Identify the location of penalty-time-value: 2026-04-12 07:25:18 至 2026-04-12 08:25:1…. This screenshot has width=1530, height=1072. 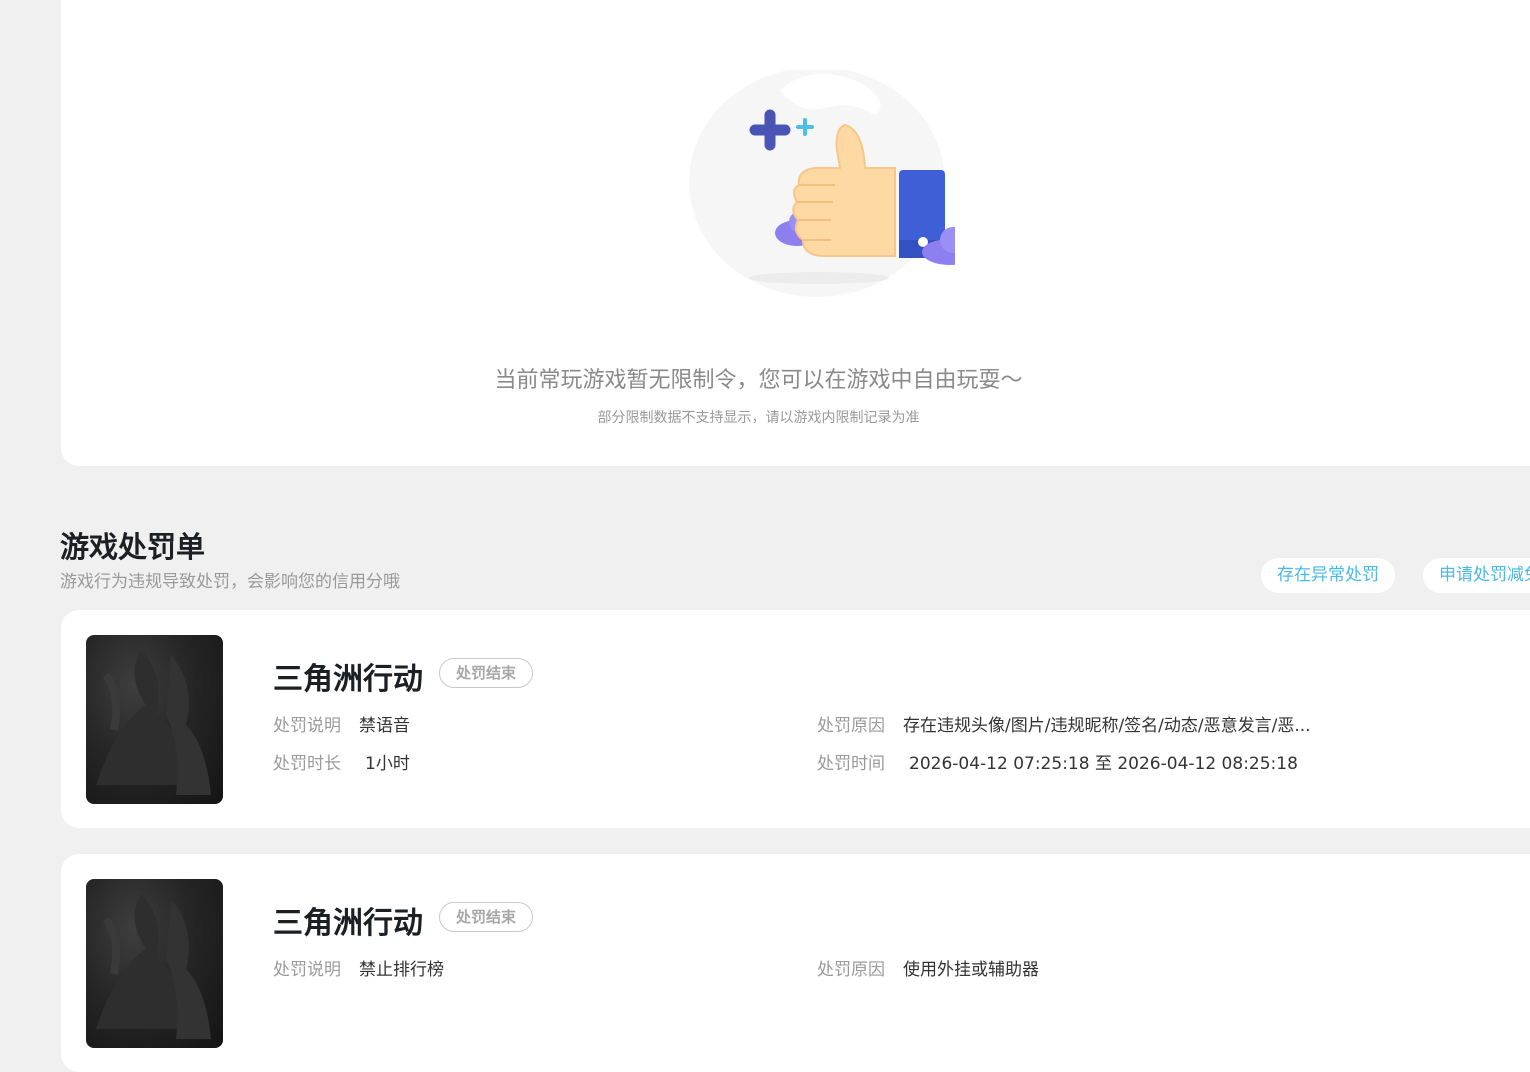
(1103, 764).